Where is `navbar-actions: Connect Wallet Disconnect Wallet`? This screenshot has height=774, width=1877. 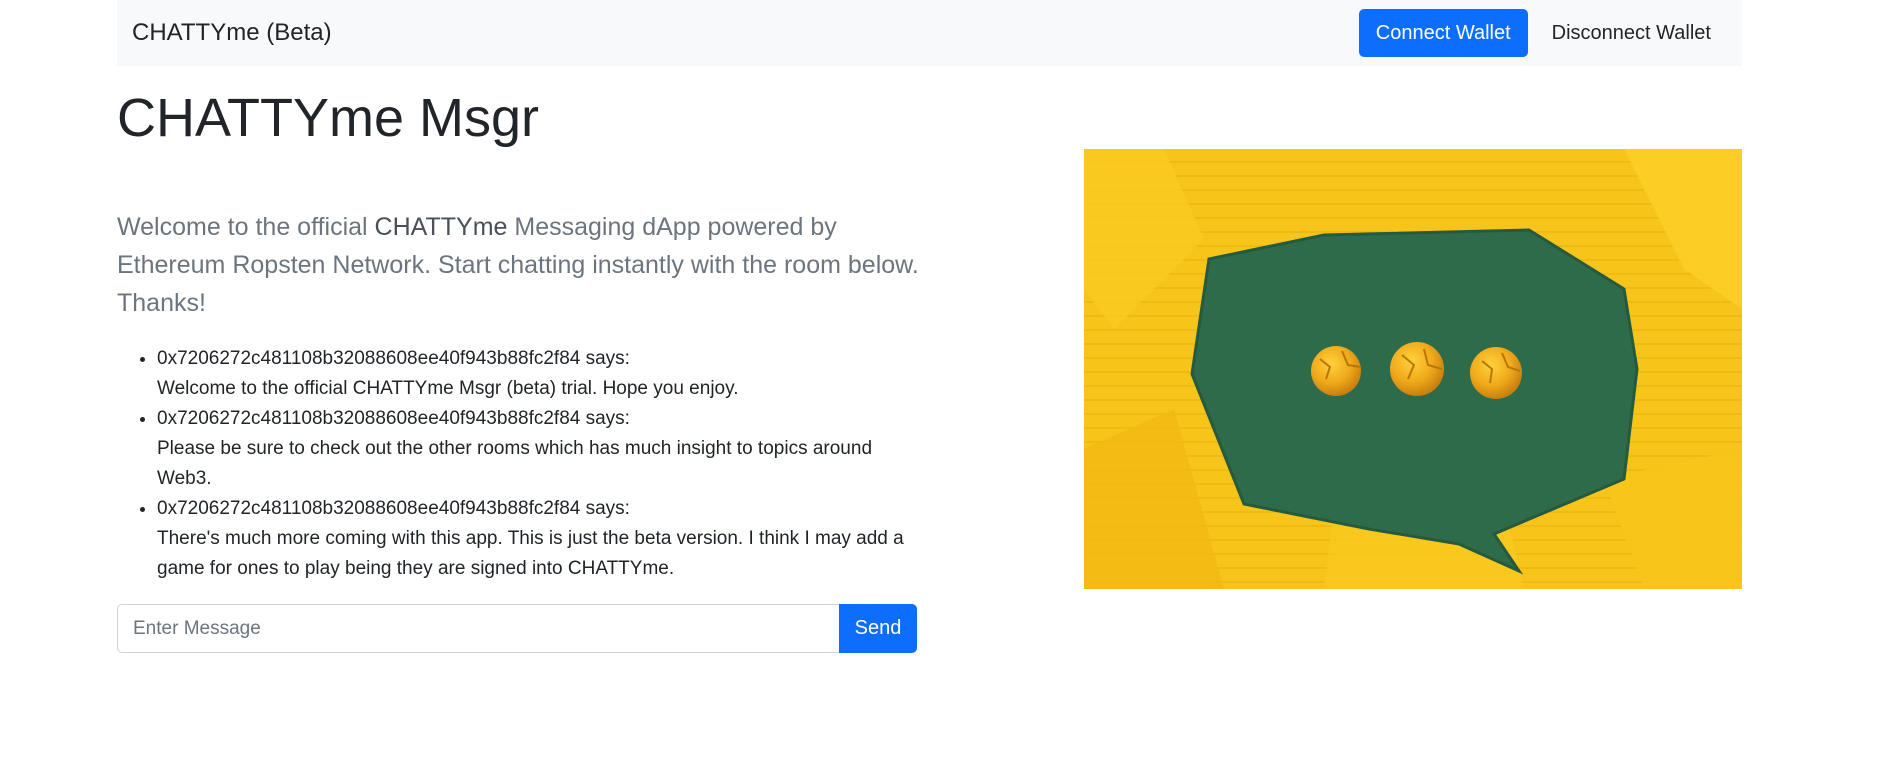 navbar-actions: Connect Wallet Disconnect Wallet is located at coordinates (1542, 33).